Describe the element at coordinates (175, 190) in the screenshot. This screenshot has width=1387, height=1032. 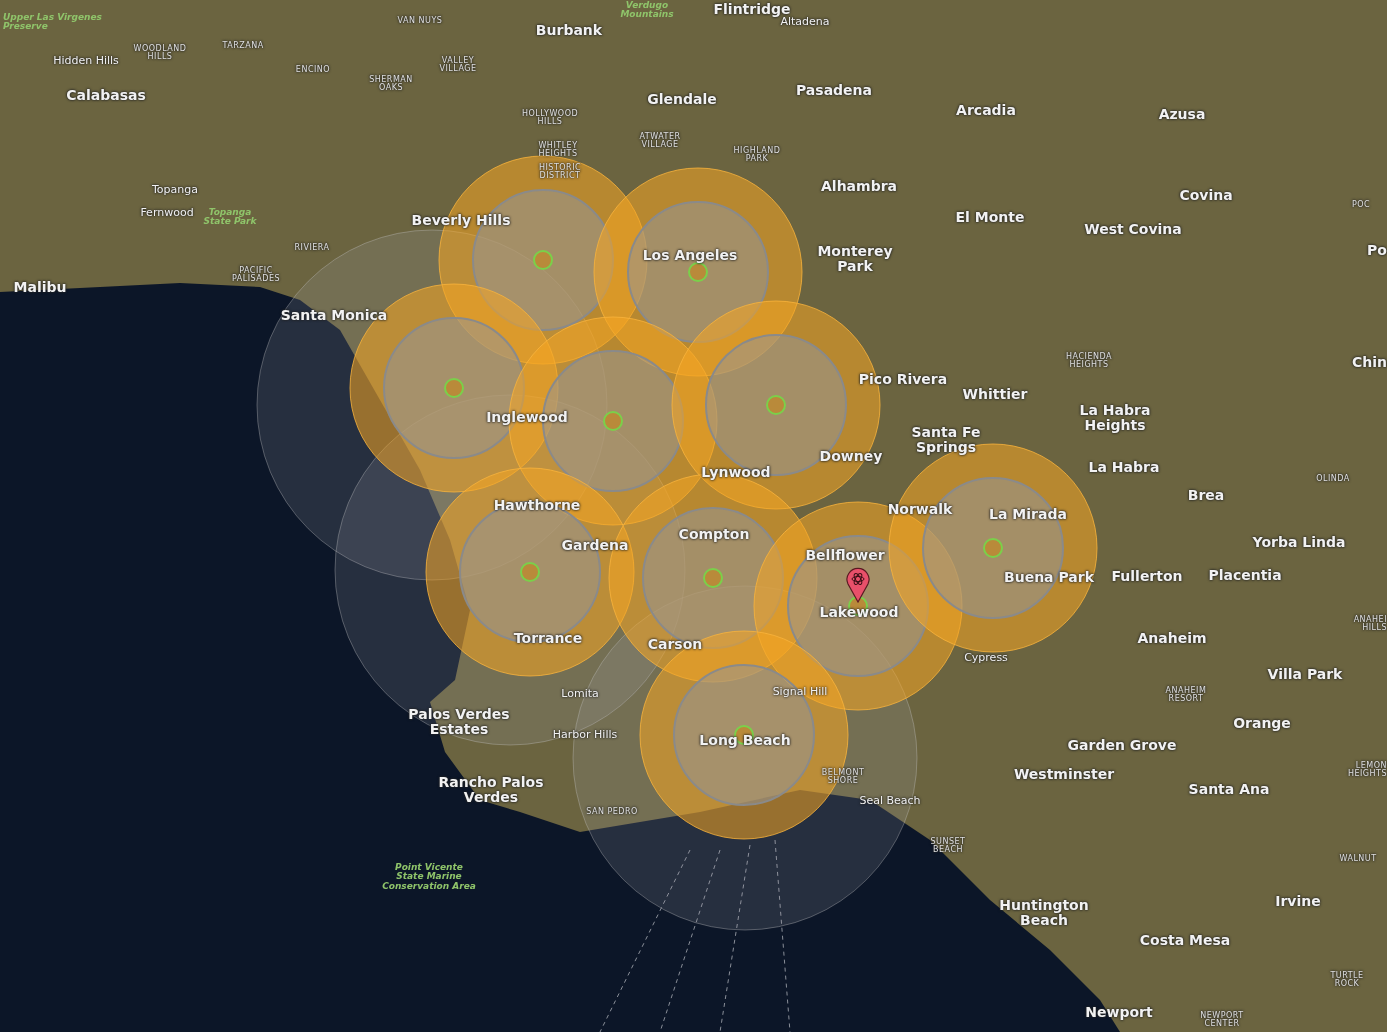
I see `place-label: Topanga` at that location.